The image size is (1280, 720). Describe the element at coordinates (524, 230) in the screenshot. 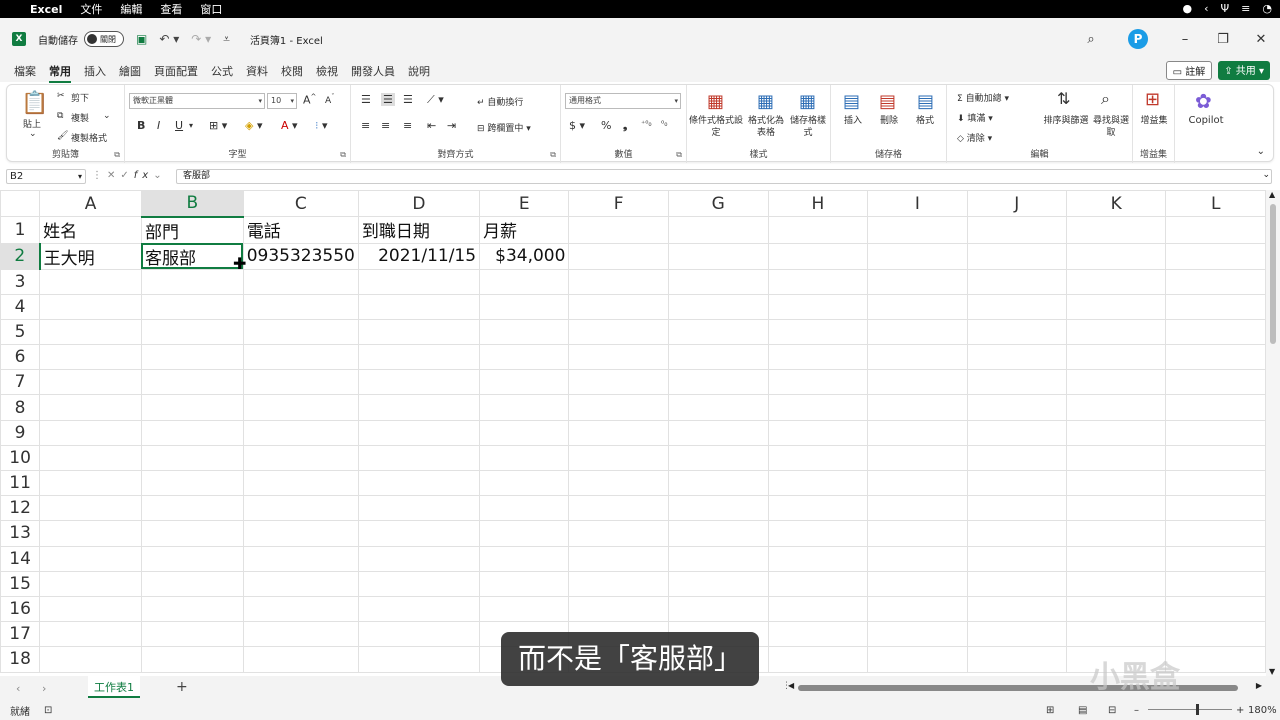

I see `cell-e1: 月薪` at that location.